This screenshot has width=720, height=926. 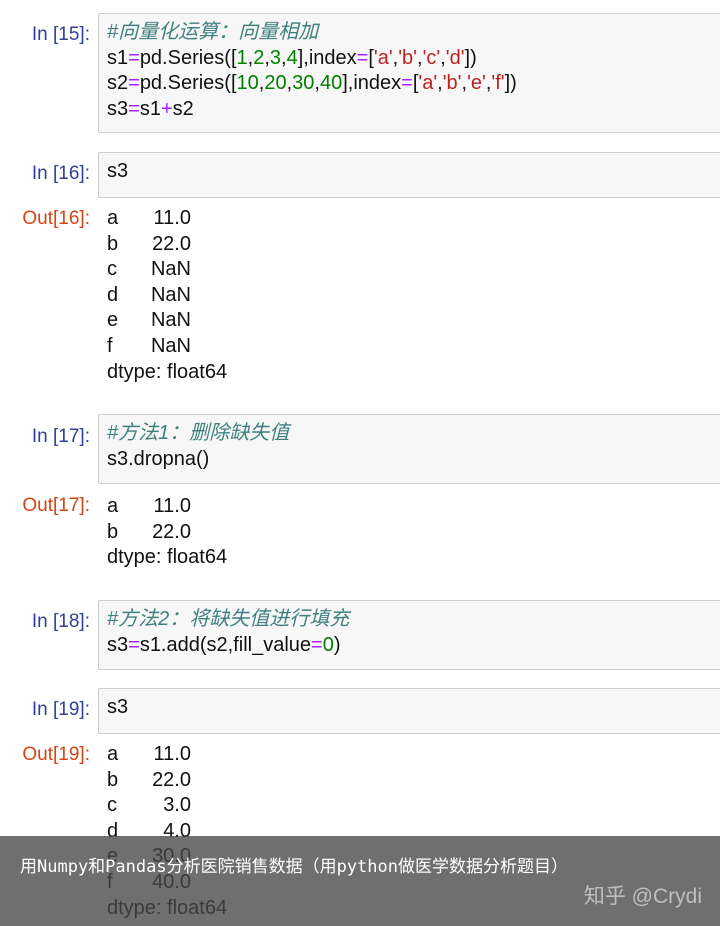 I want to click on series-index: f, so click(x=110, y=345).